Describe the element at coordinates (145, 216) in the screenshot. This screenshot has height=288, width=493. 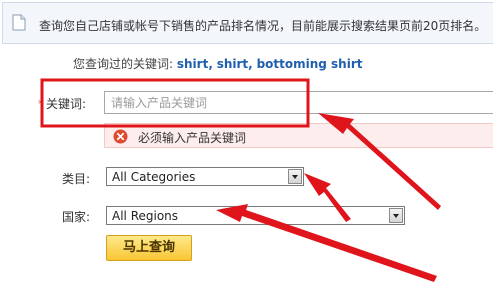
I see `region-selected-value: All Regions` at that location.